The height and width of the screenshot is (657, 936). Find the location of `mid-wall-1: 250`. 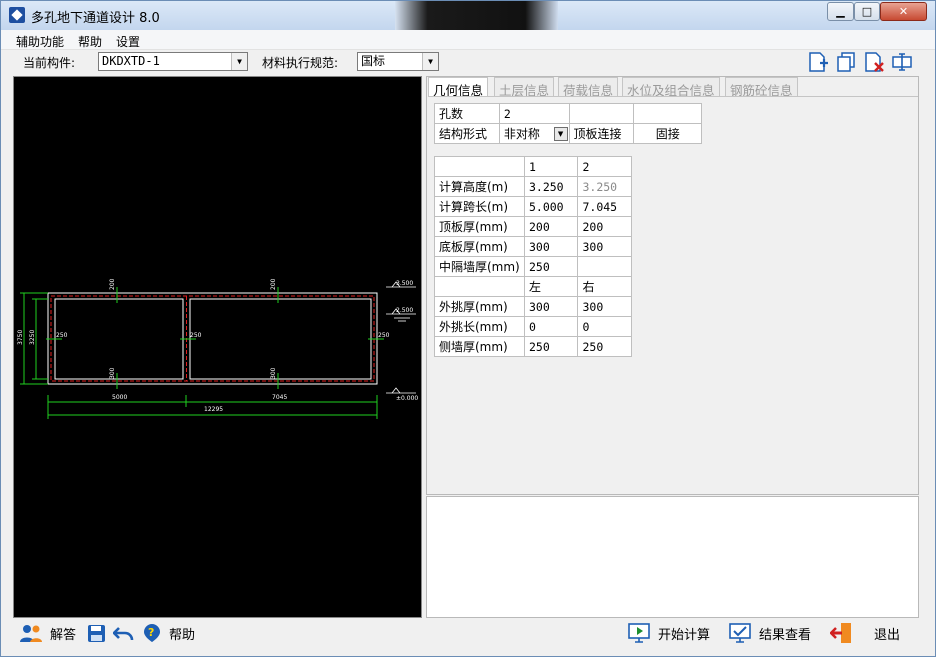

mid-wall-1: 250 is located at coordinates (551, 266).